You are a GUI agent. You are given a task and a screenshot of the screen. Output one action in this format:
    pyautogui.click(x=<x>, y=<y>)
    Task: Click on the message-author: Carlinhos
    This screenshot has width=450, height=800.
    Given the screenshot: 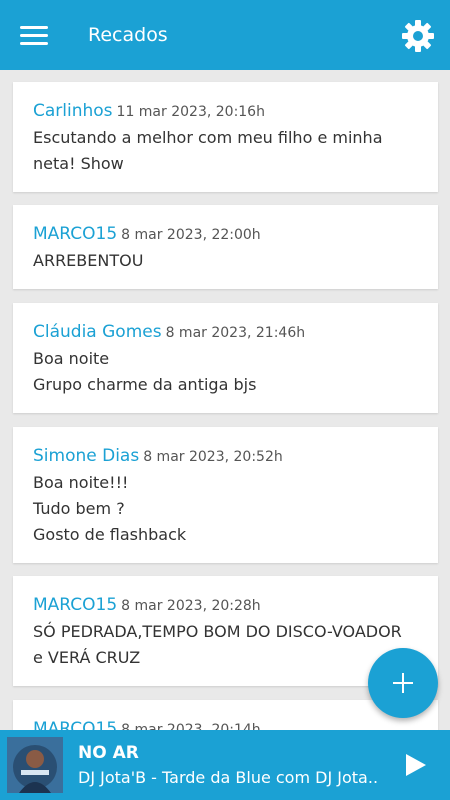 What is the action you would take?
    pyautogui.click(x=73, y=111)
    